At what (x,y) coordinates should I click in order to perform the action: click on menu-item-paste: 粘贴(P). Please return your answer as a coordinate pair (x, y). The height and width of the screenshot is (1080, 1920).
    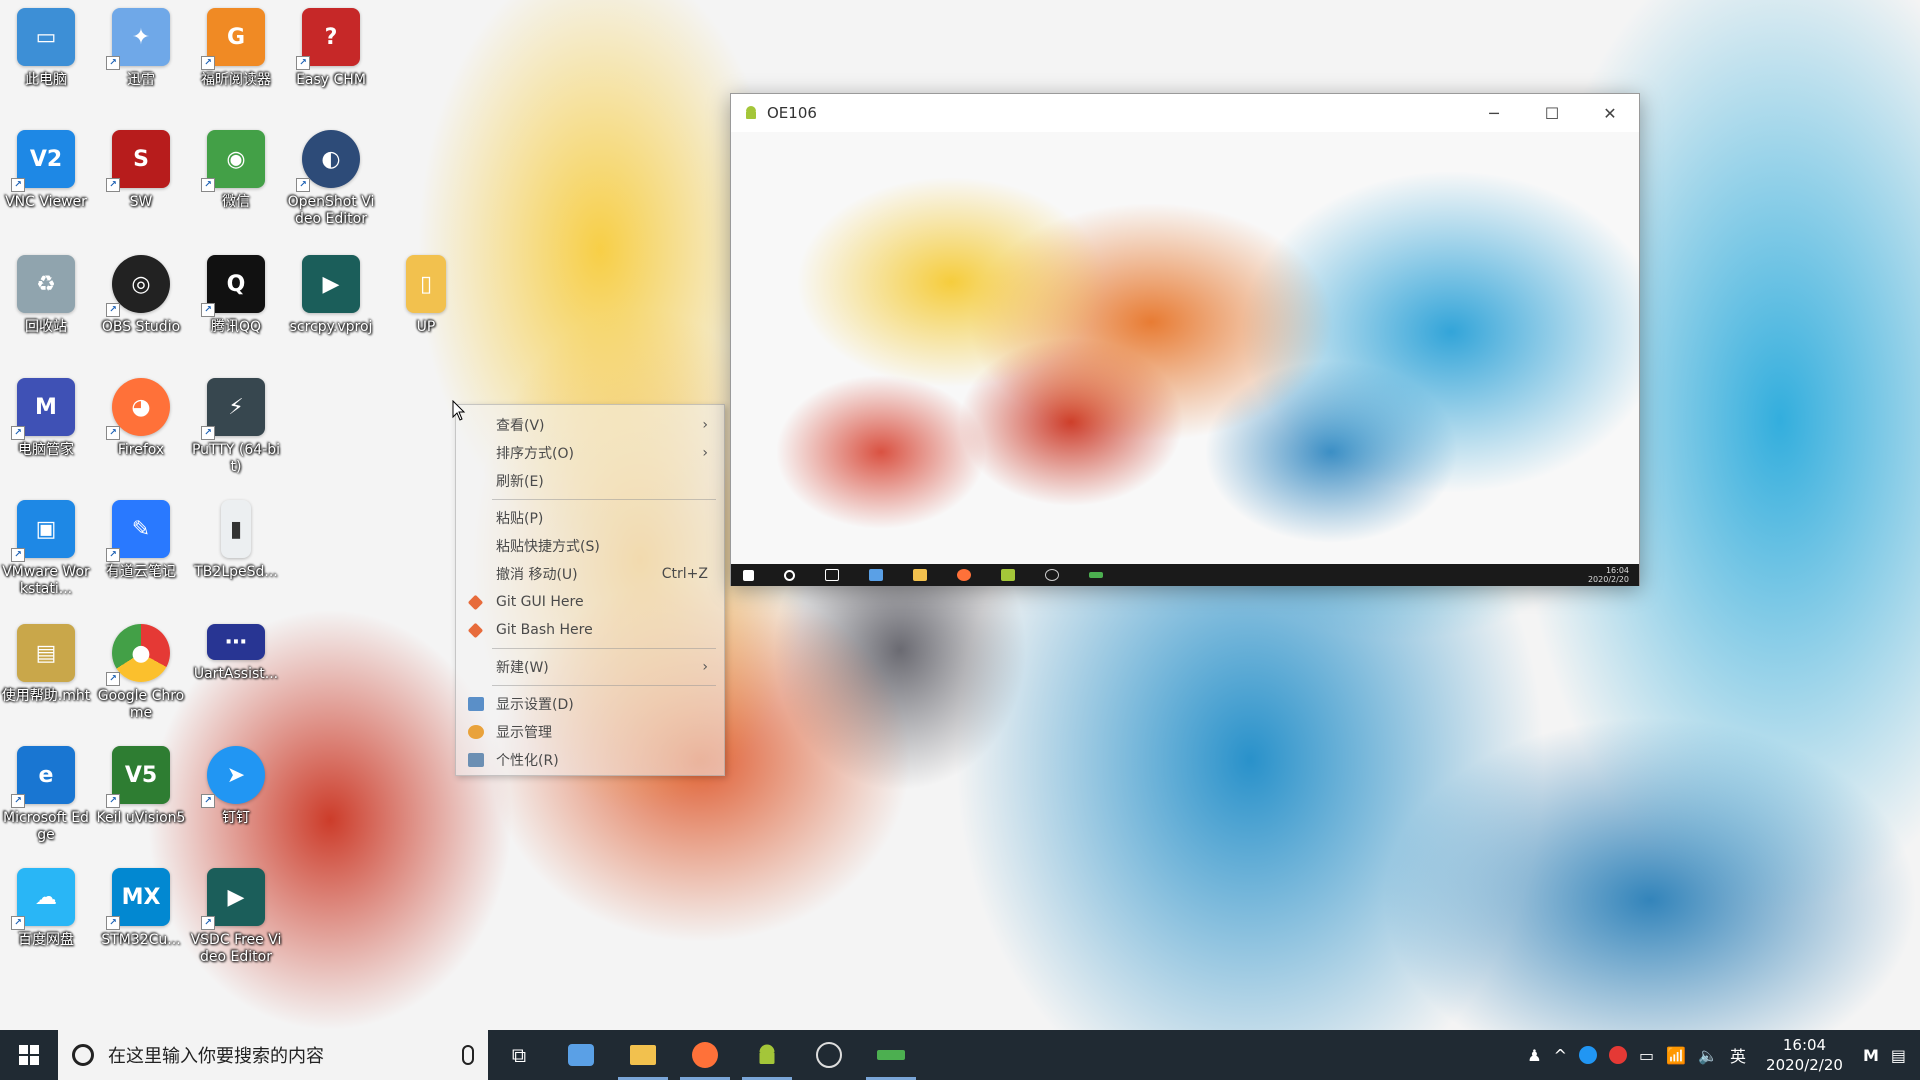
    Looking at the image, I should click on (590, 518).